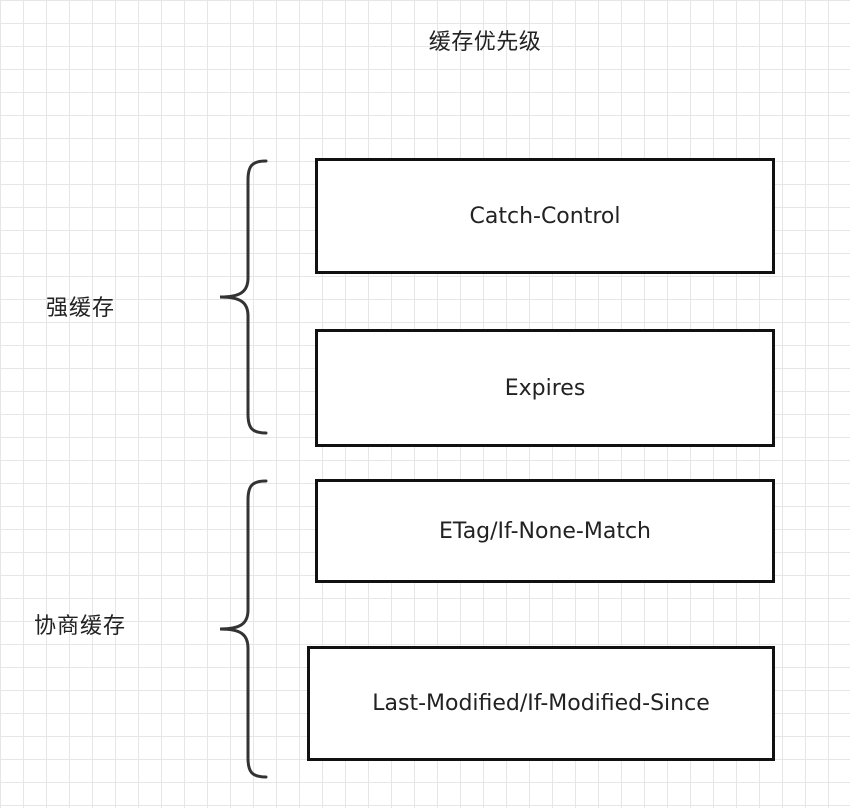 The image size is (850, 808). I want to click on cache-item-label: Last-Modified/If-Modified-Since, so click(541, 703).